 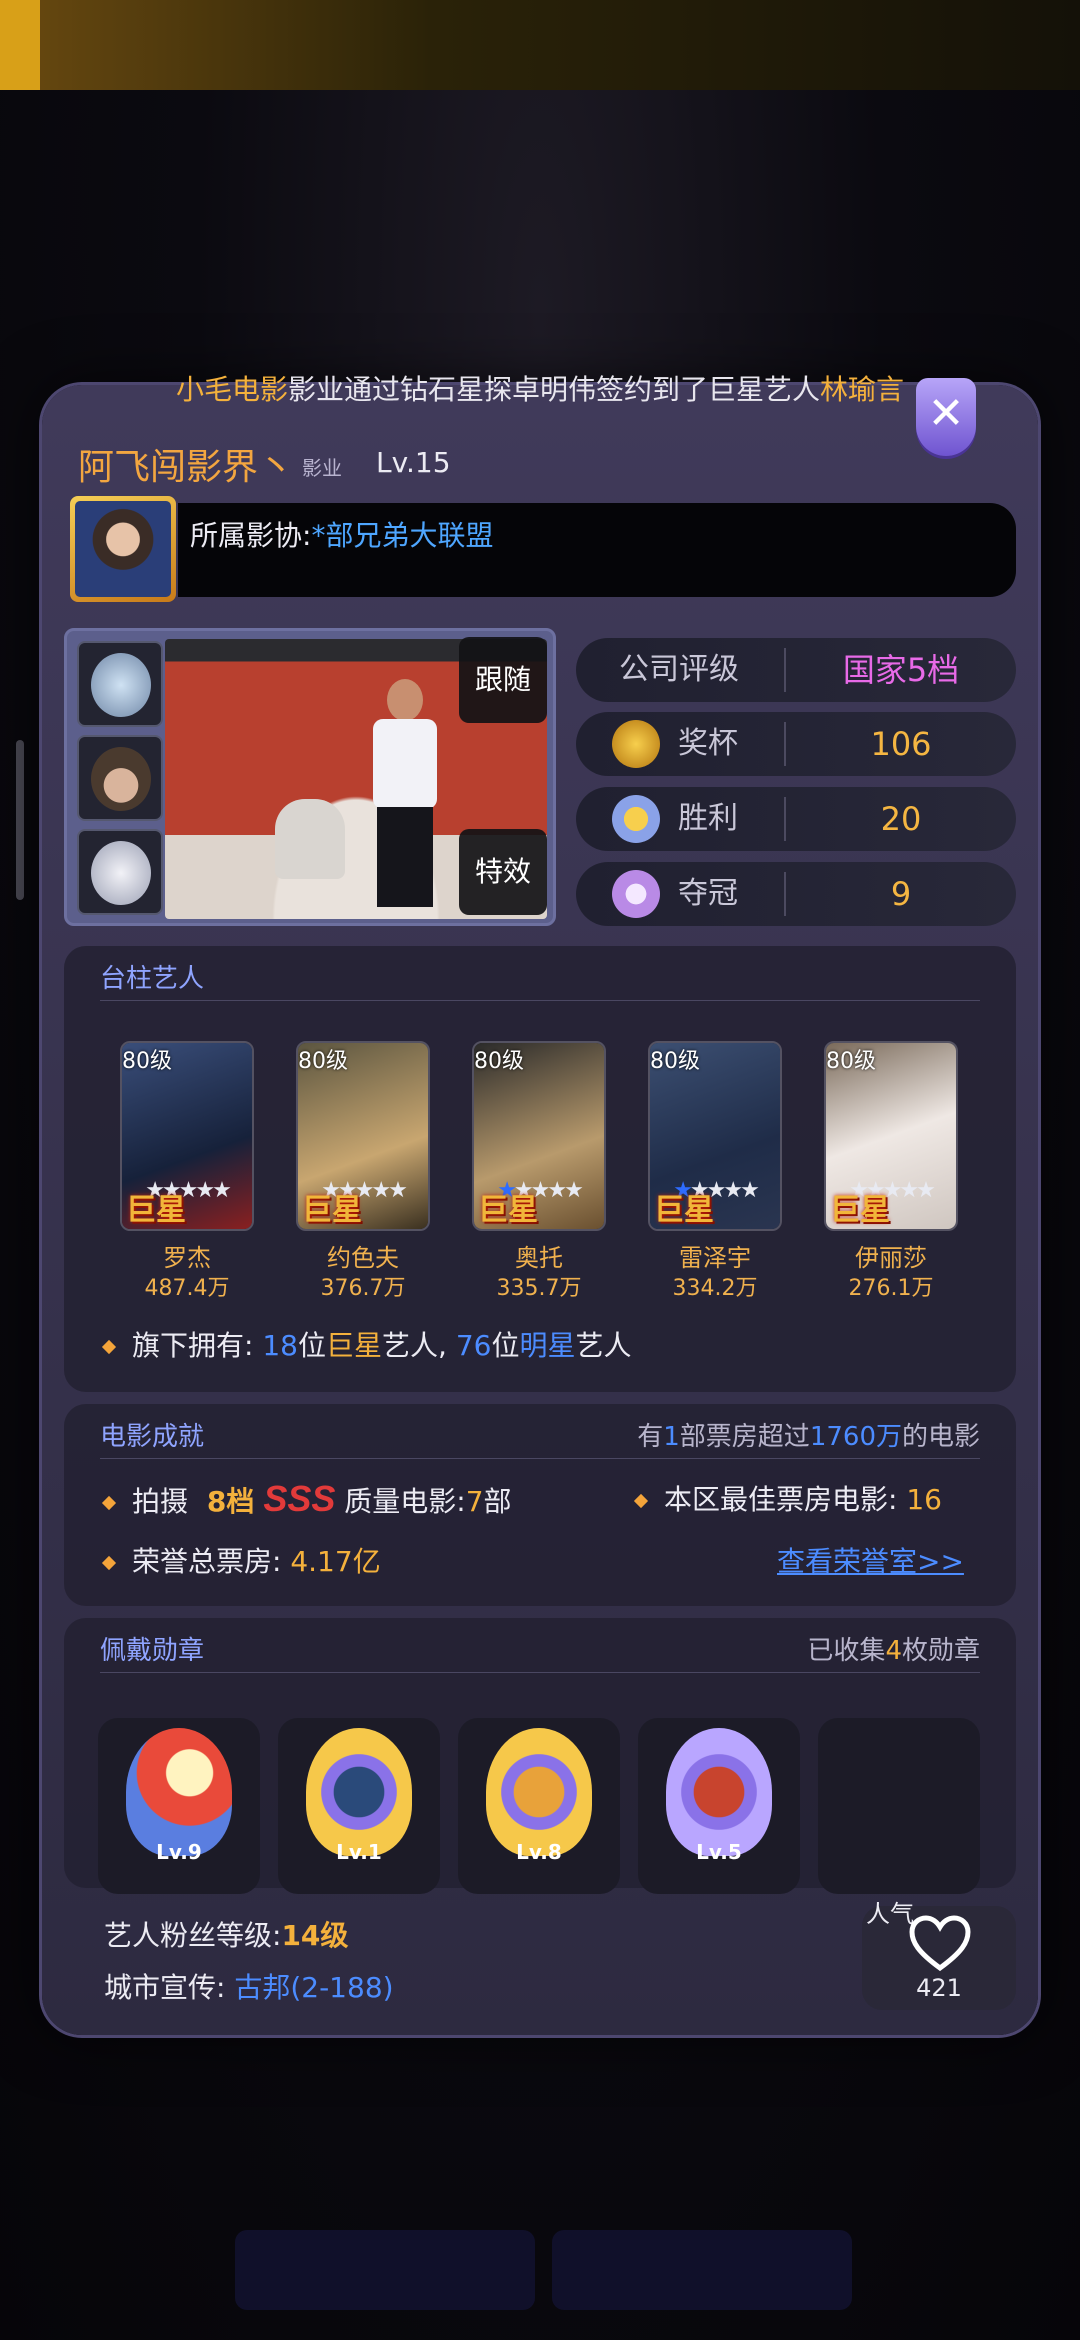 What do you see at coordinates (231, 389) in the screenshot?
I see `notice-company: 小毛电影` at bounding box center [231, 389].